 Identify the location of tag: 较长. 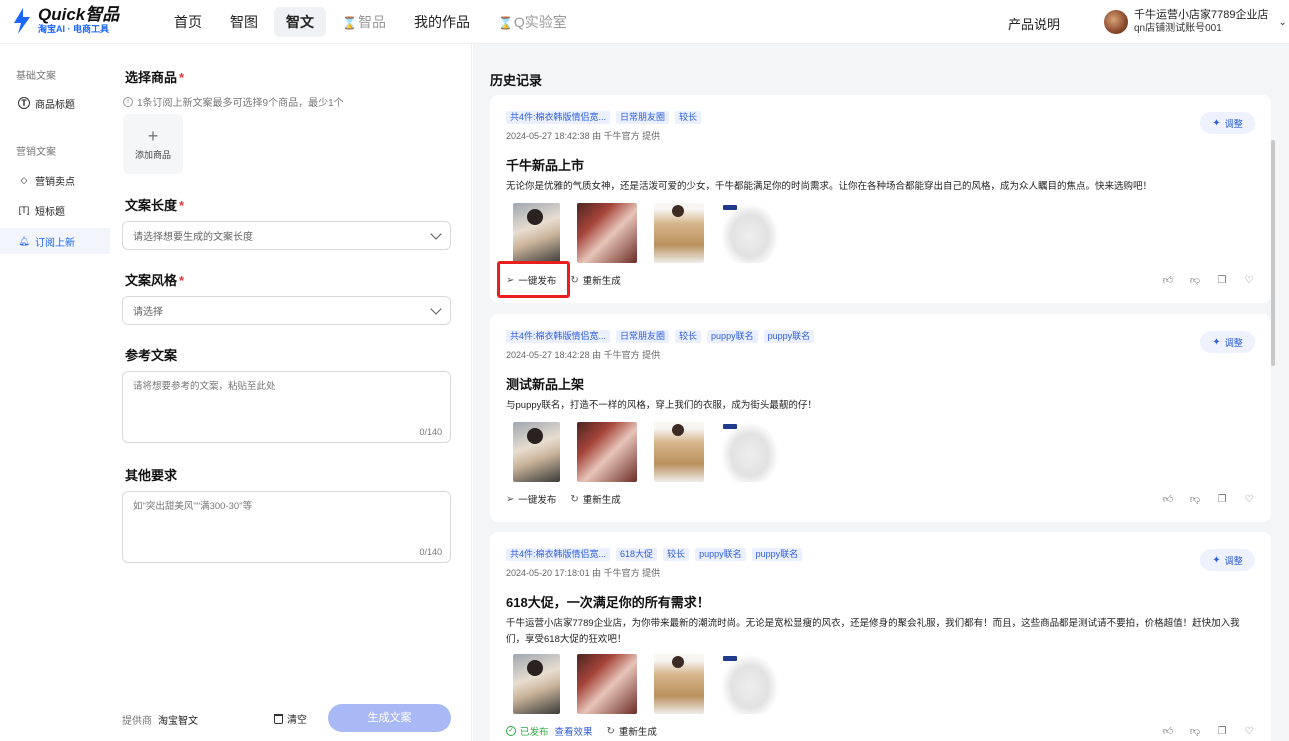
(688, 117).